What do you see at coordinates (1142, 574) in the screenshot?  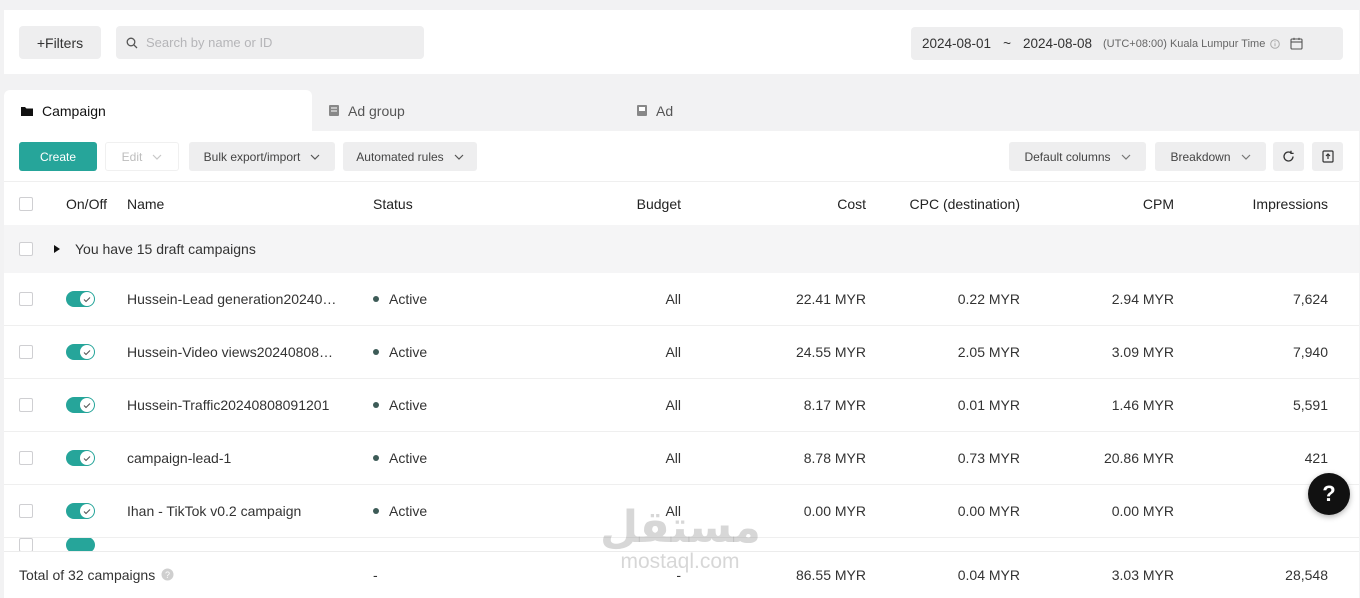 I see `total-cpm: 3.03 MYR` at bounding box center [1142, 574].